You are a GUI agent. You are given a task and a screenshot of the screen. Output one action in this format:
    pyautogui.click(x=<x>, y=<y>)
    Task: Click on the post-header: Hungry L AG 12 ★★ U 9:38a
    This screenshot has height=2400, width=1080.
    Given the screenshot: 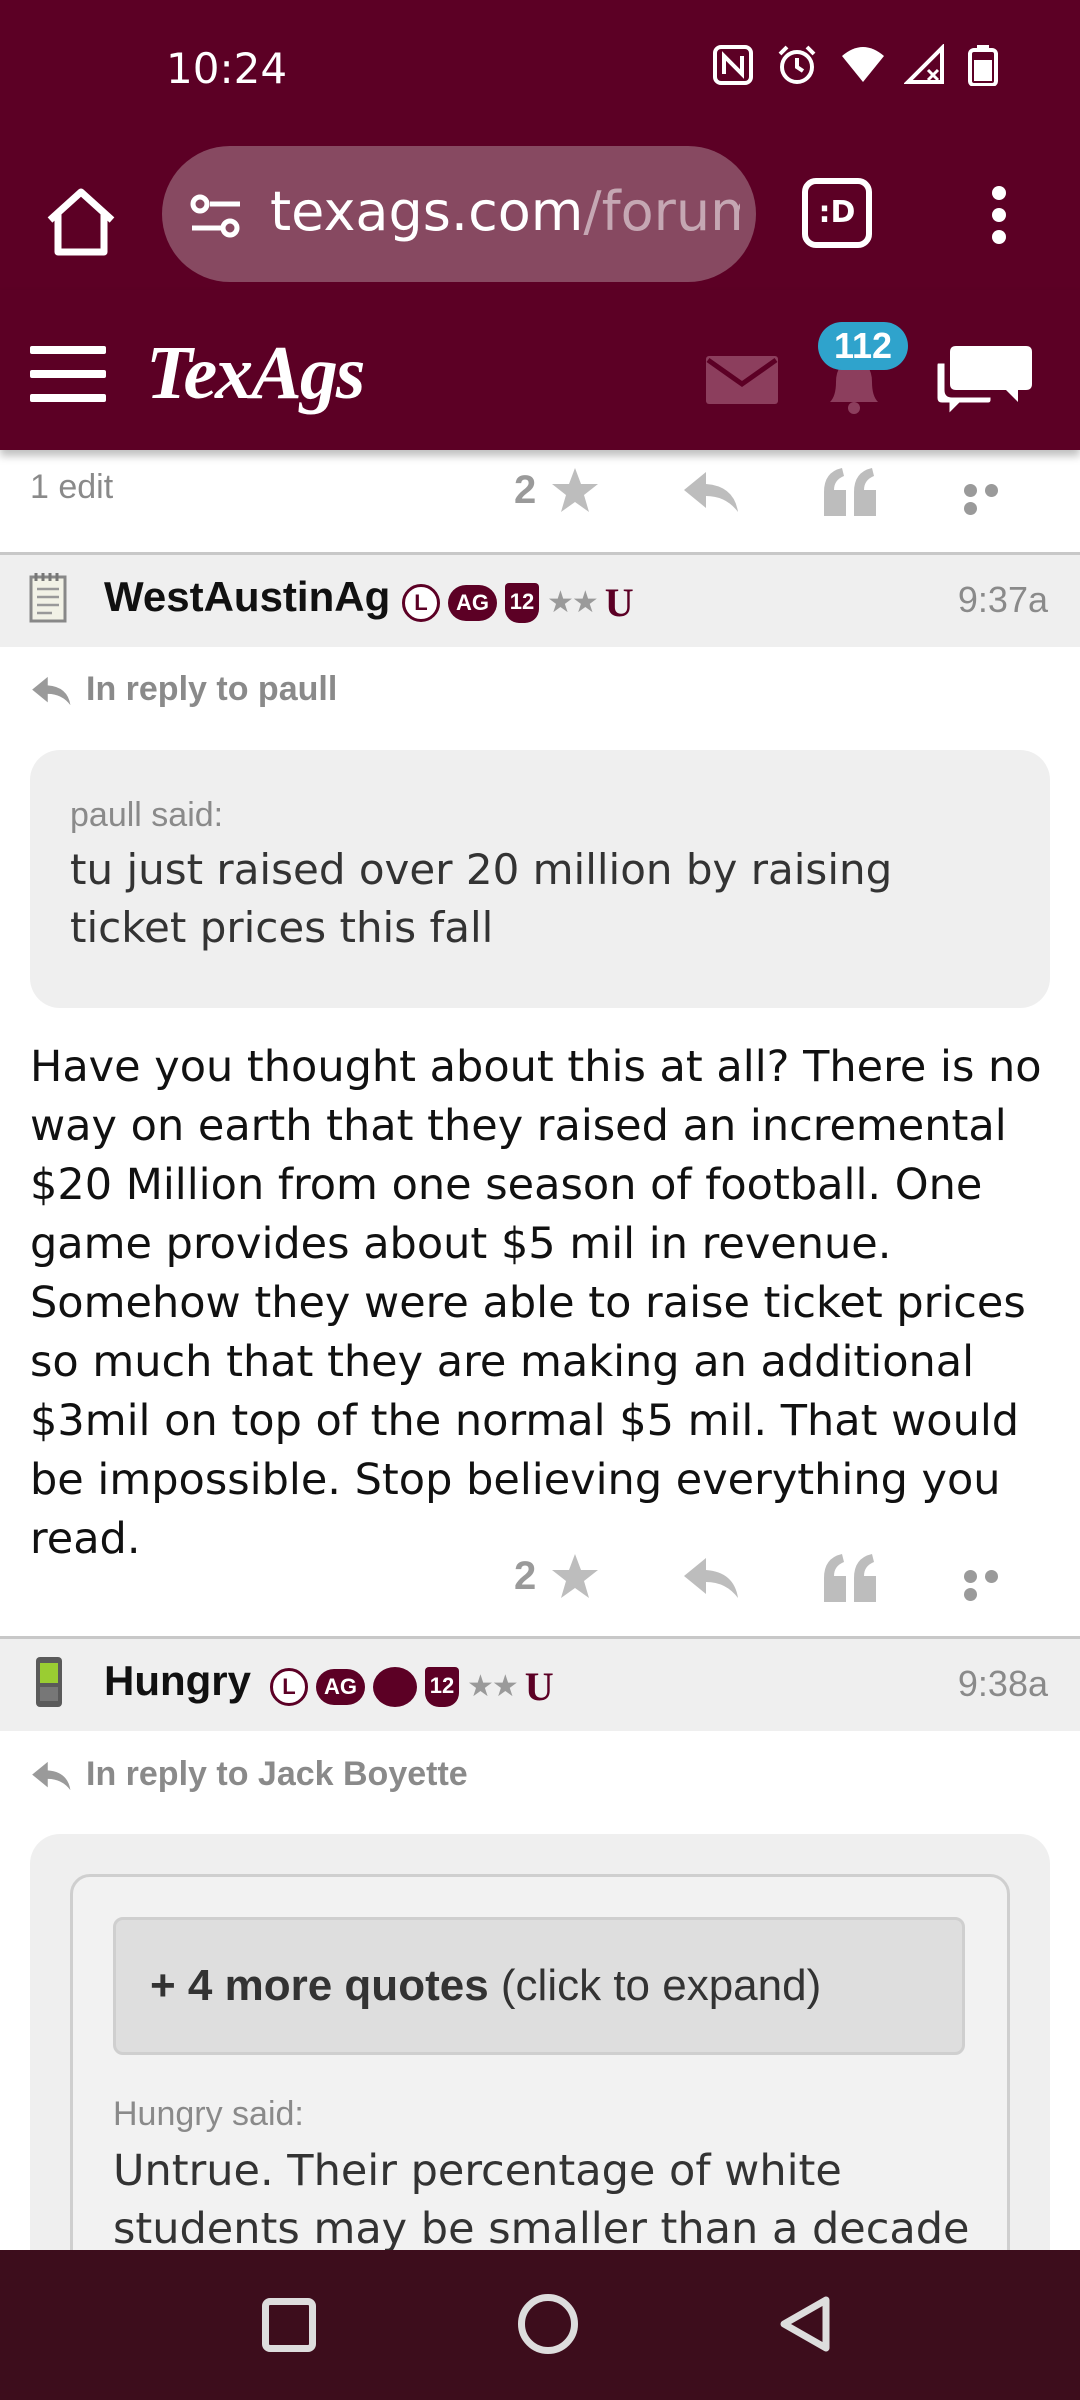 What is the action you would take?
    pyautogui.click(x=540, y=1685)
    